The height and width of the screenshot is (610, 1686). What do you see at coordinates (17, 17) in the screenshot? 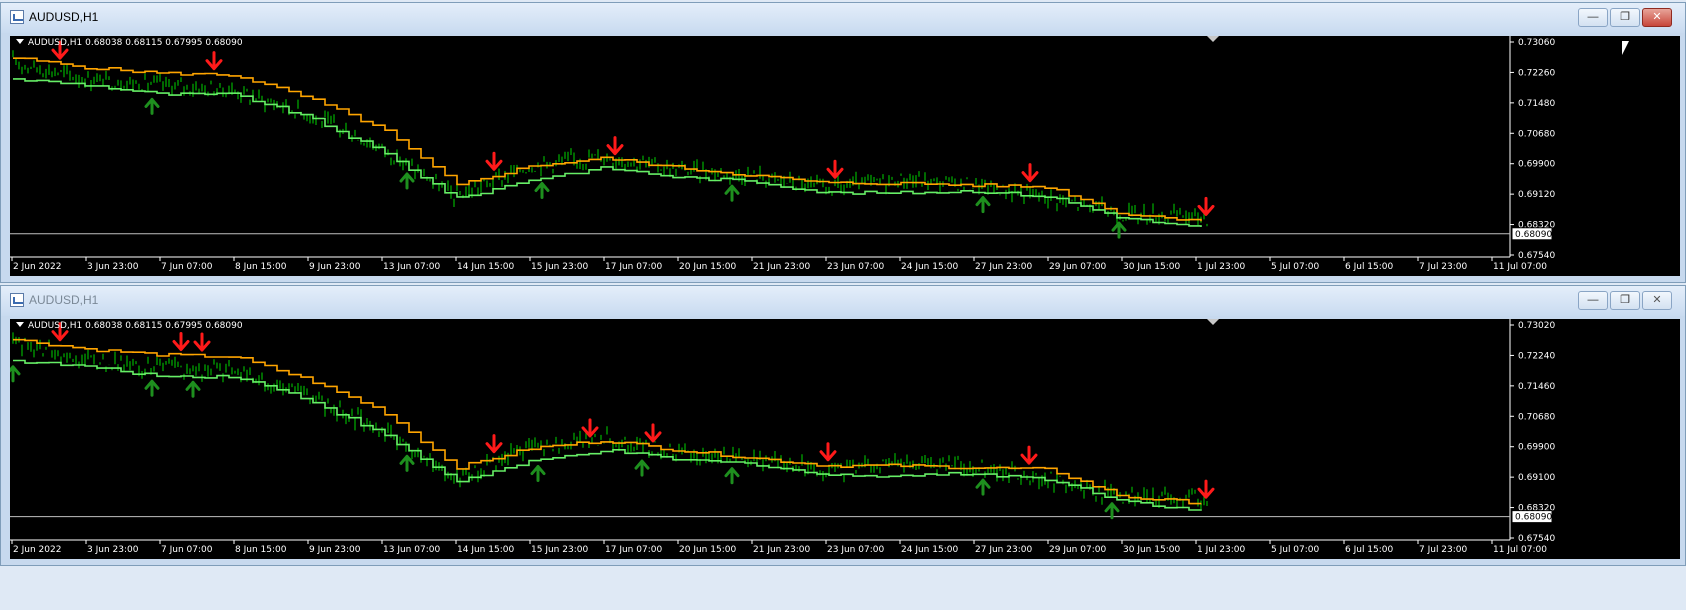
I see `chart-window-icon` at bounding box center [17, 17].